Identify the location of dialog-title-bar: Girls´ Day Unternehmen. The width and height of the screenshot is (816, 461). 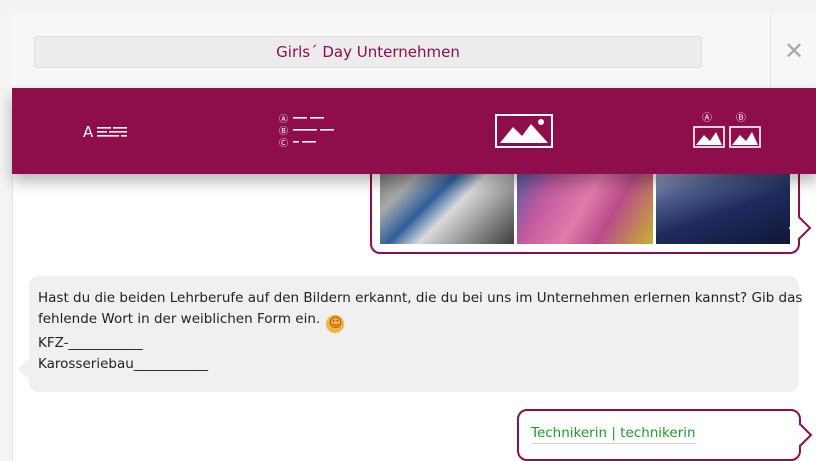
(368, 52).